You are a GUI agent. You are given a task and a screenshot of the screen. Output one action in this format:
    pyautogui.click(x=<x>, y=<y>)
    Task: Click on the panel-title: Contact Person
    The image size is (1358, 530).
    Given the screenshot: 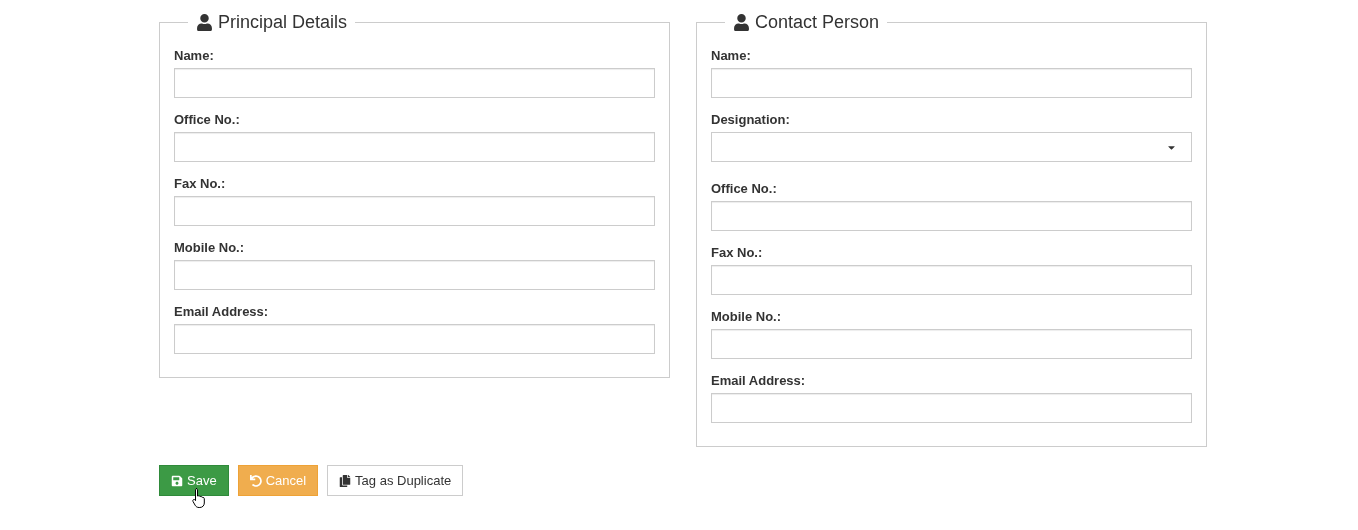 What is the action you would take?
    pyautogui.click(x=817, y=22)
    